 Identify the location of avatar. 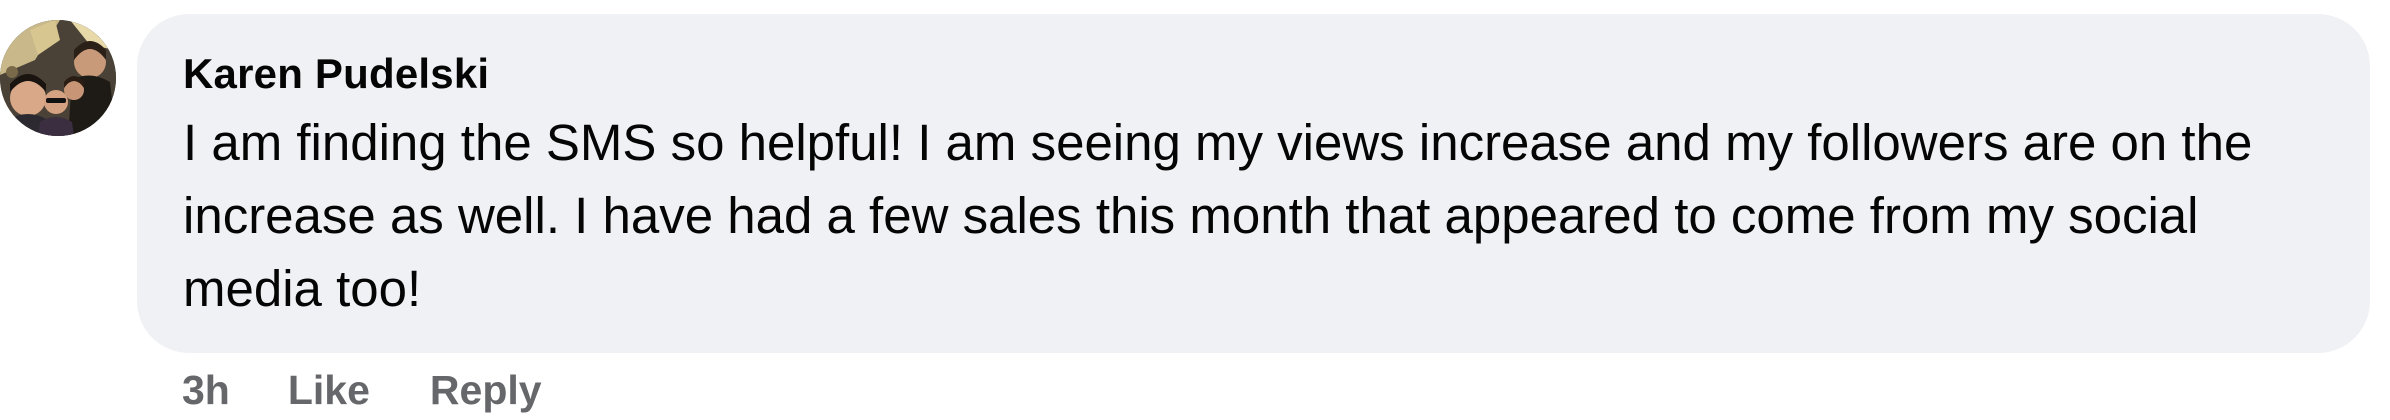
(58, 78).